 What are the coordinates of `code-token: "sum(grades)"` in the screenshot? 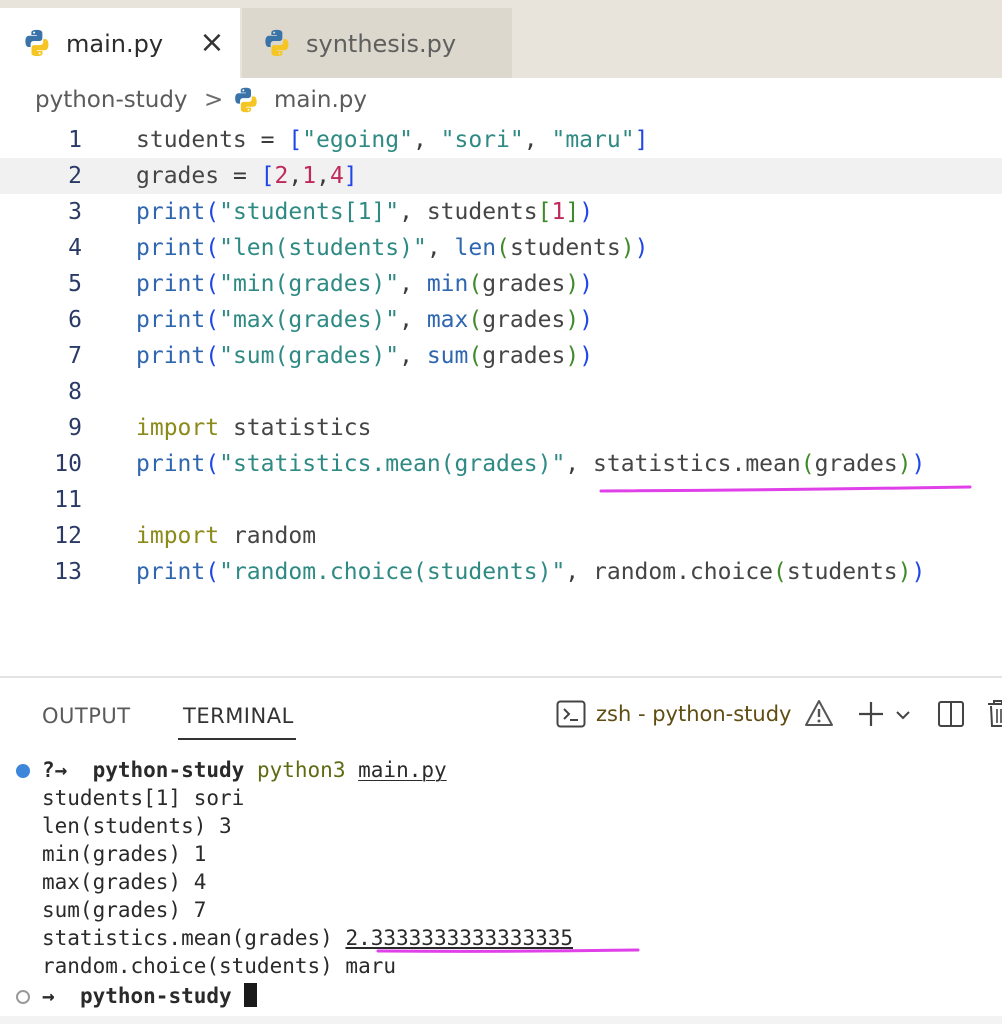 It's located at (309, 356).